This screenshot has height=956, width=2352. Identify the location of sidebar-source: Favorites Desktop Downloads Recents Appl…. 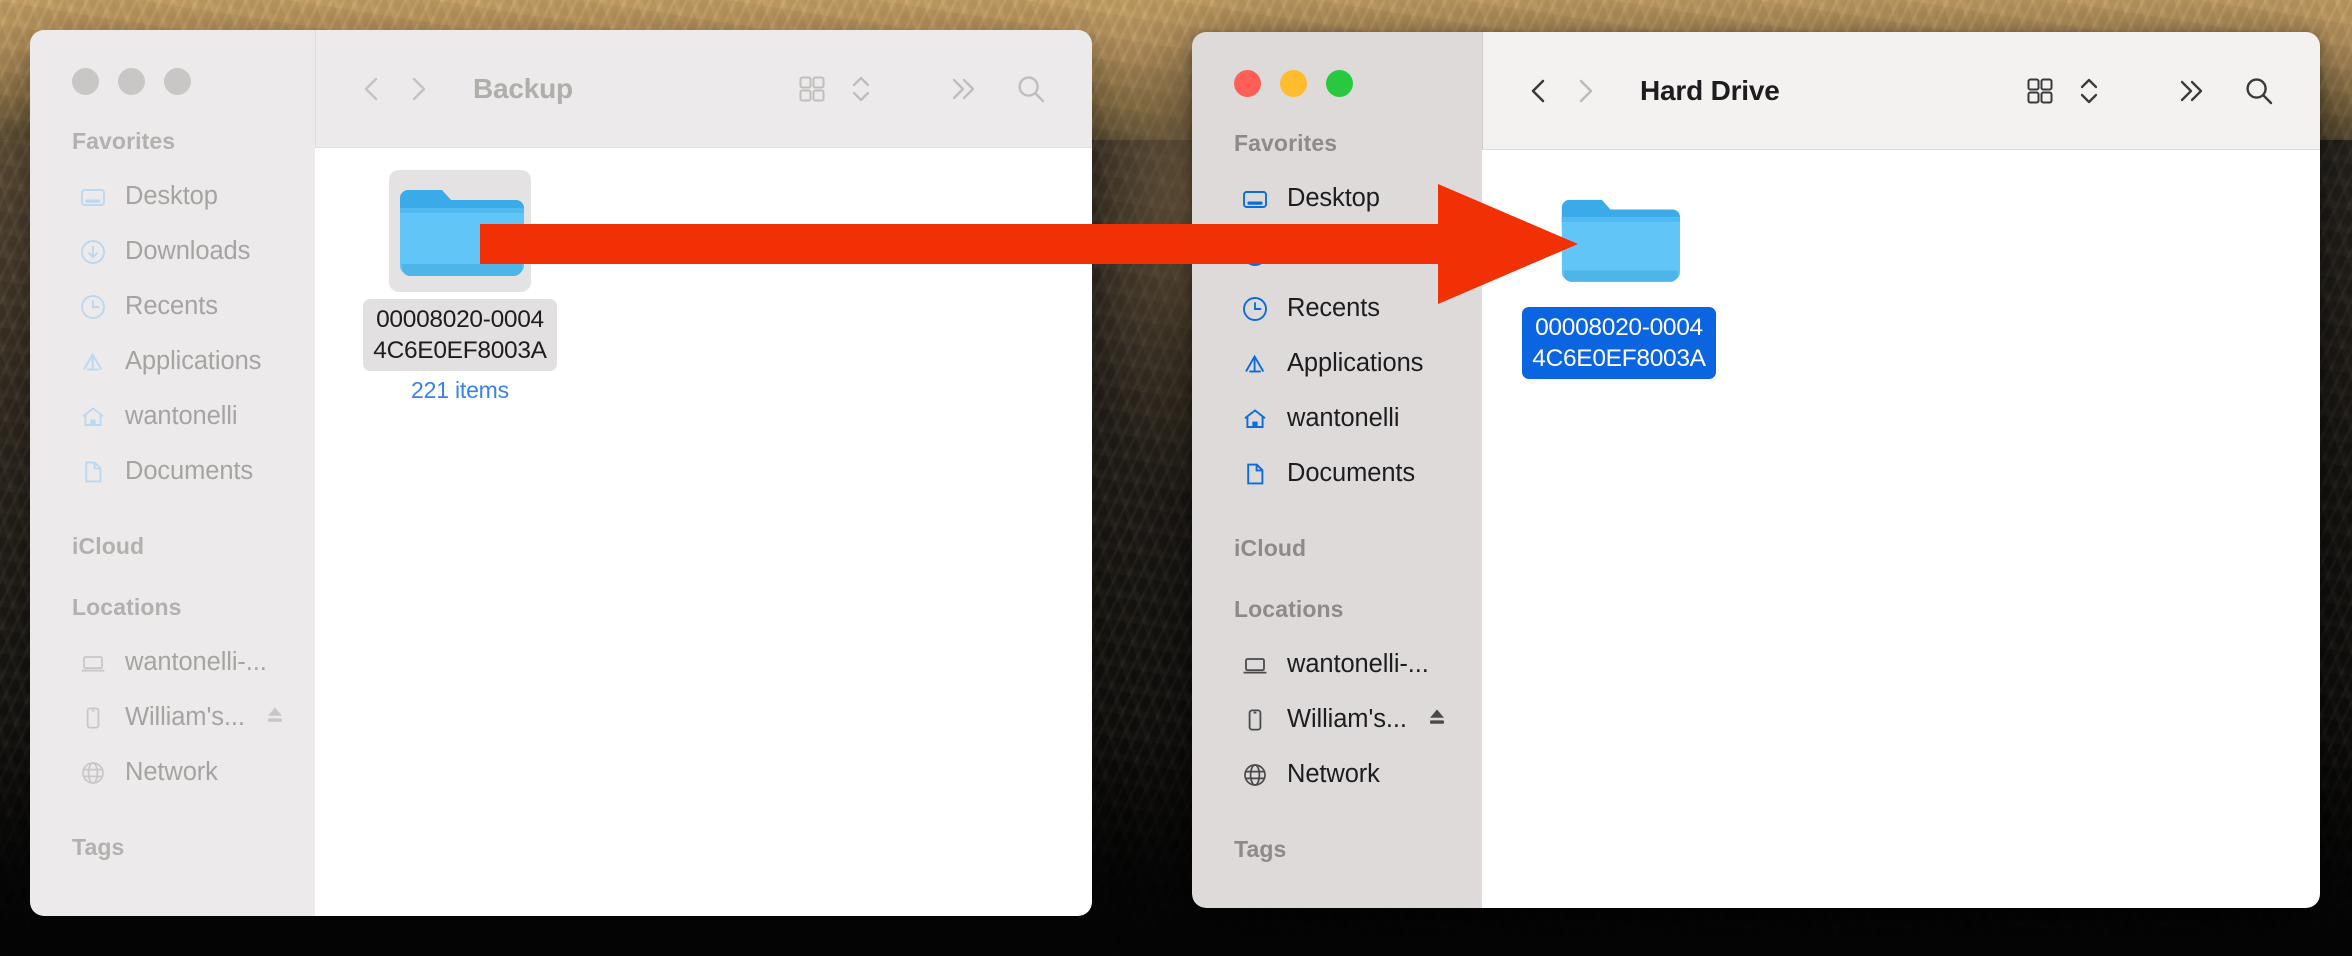
(172, 473).